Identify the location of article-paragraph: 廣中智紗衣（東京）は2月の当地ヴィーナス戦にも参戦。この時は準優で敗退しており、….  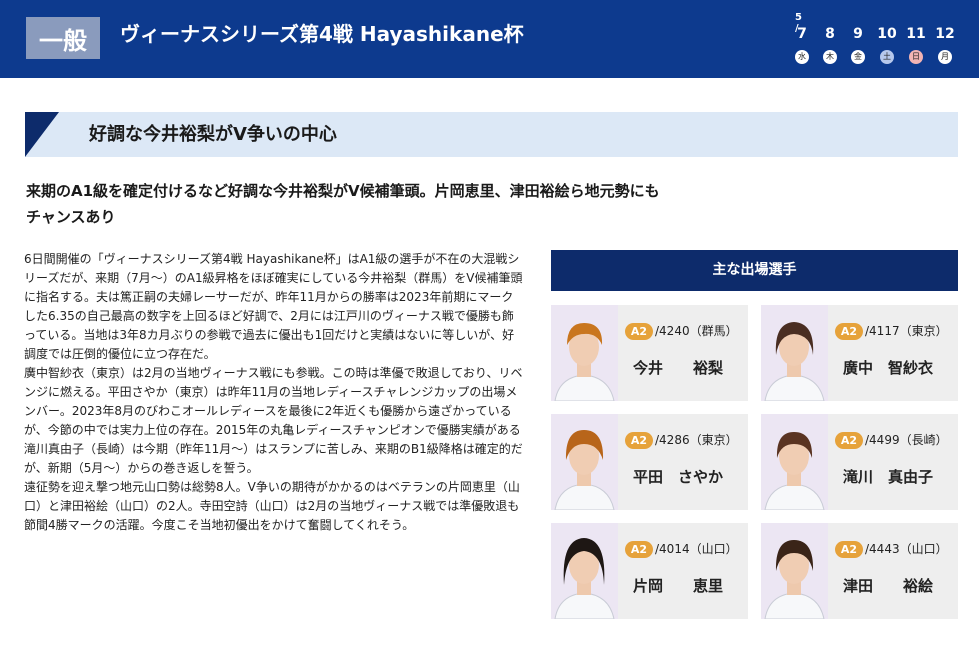
(273, 420).